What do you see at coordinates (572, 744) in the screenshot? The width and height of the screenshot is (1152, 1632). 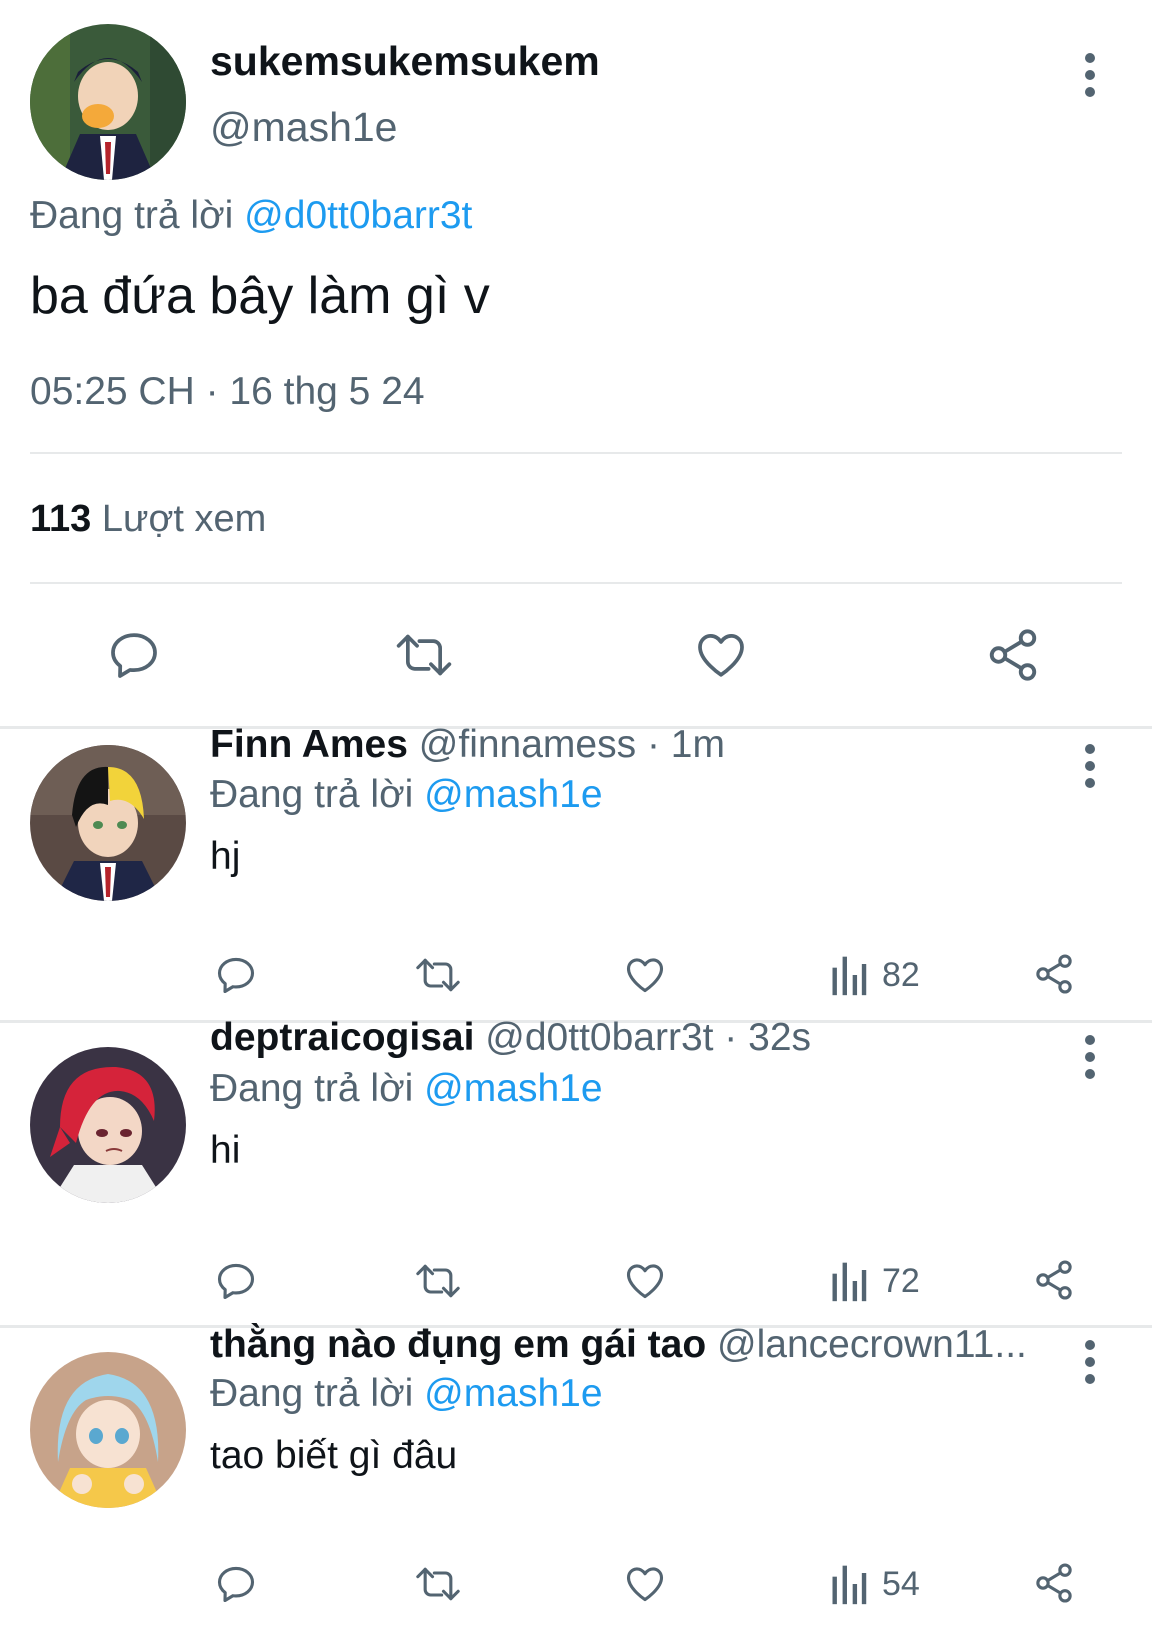 I see `handle-time: @finnamess · 1m` at bounding box center [572, 744].